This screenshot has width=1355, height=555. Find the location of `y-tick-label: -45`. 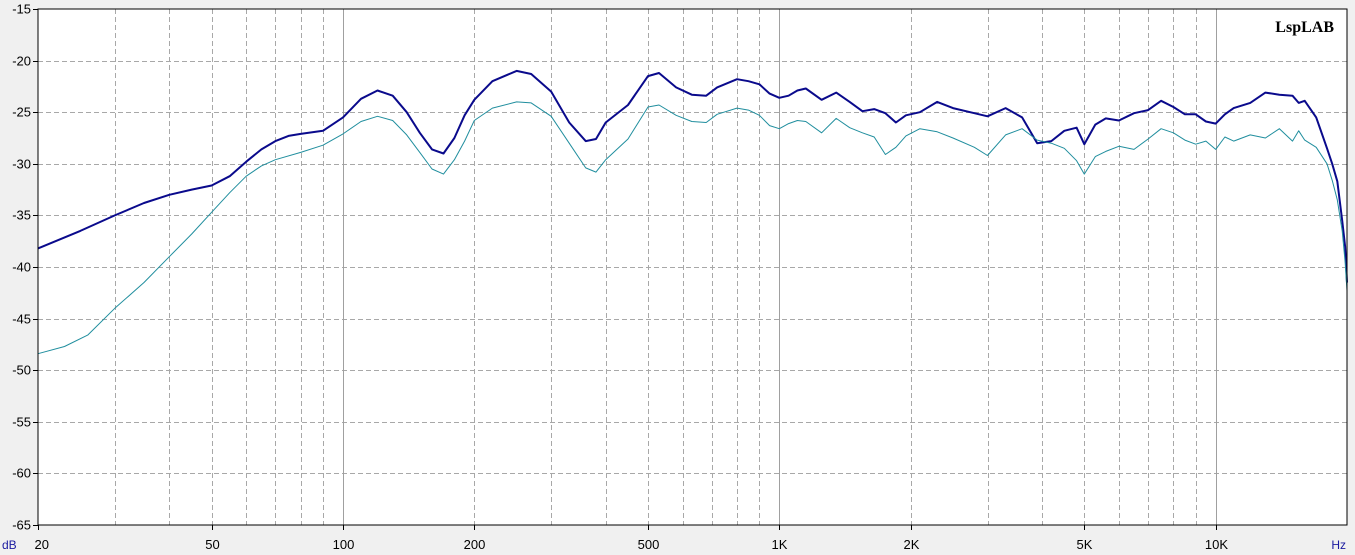

y-tick-label: -45 is located at coordinates (21, 319).